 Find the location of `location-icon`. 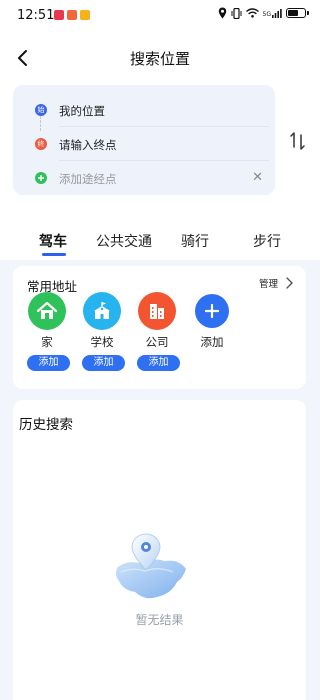

location-icon is located at coordinates (222, 13).